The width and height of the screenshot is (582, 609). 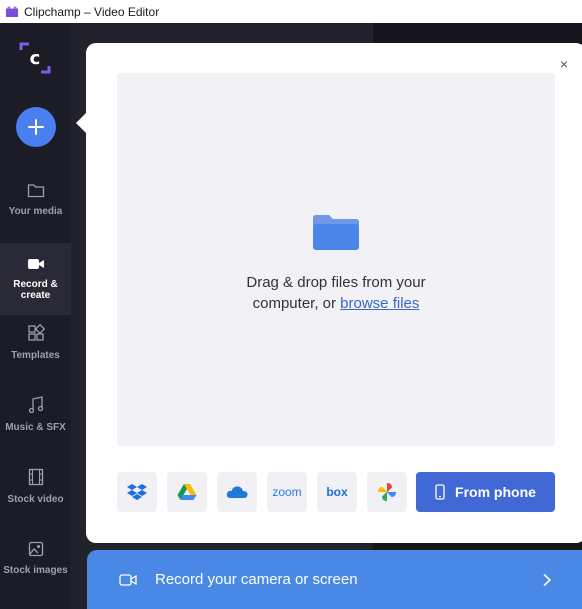 What do you see at coordinates (36, 332) in the screenshot?
I see `templates-icon` at bounding box center [36, 332].